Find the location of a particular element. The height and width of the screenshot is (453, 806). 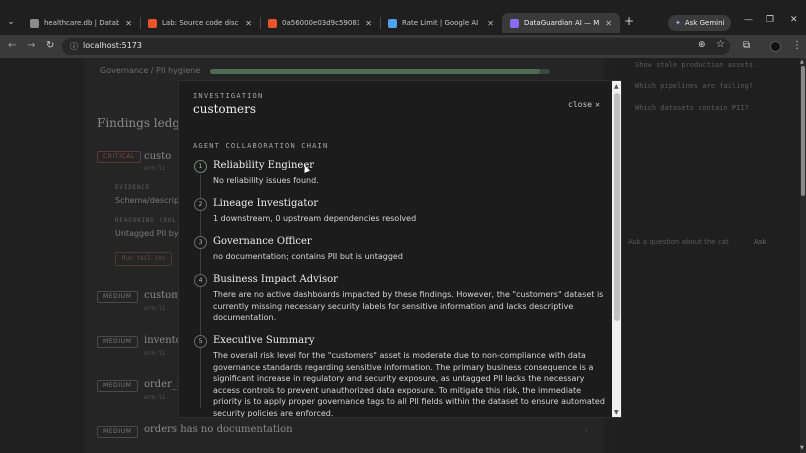

page-scrollbar-thumb is located at coordinates (803, 131).